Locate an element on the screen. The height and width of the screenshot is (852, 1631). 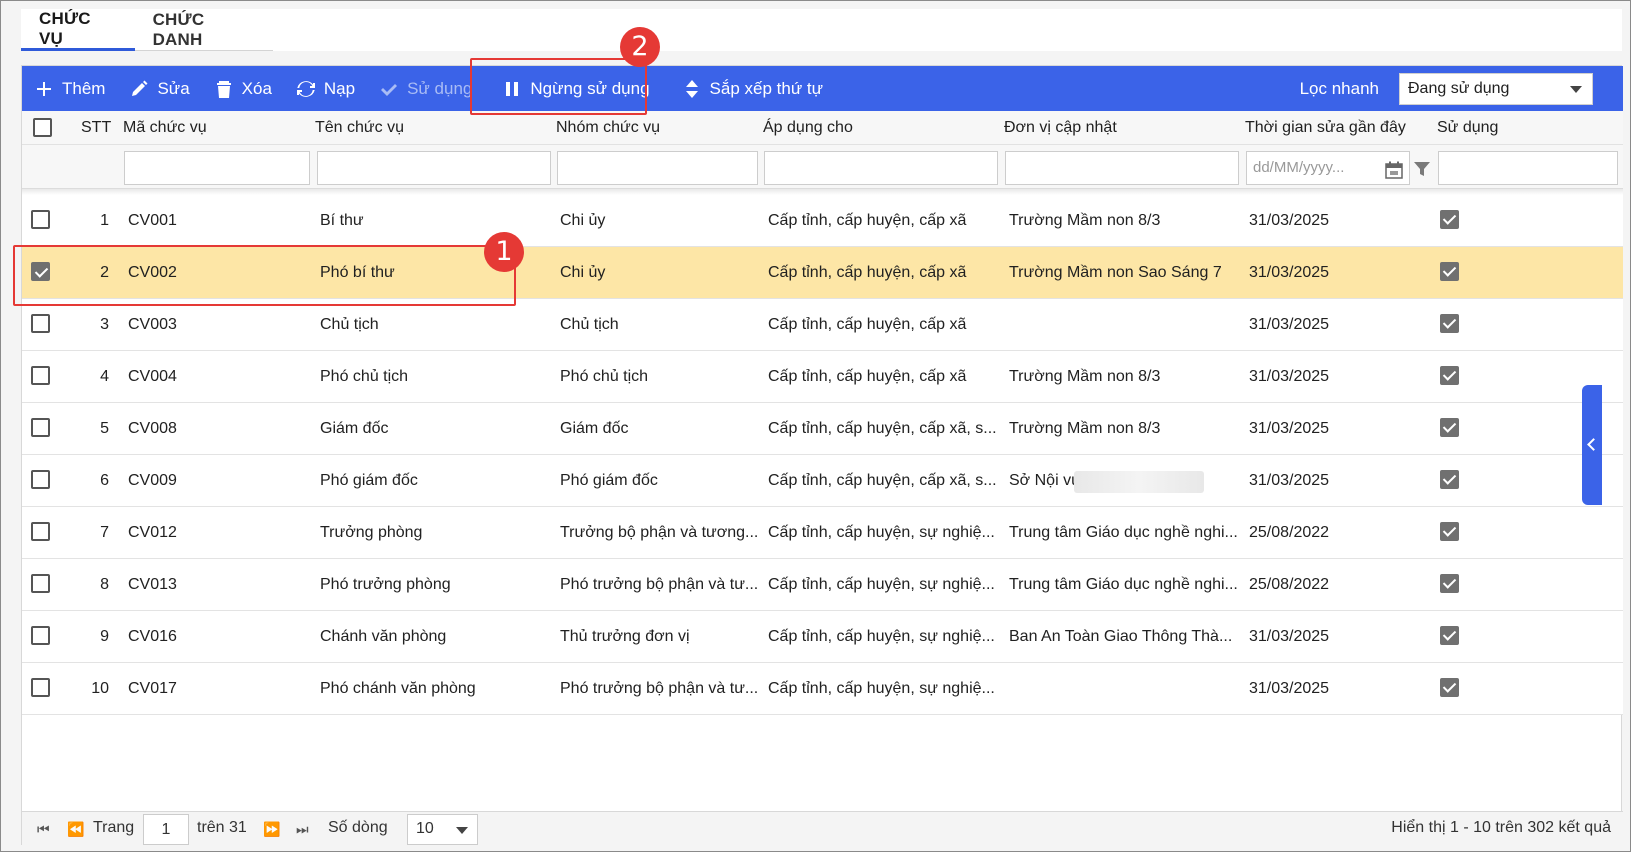
cell-code: CV016 is located at coordinates (152, 636).